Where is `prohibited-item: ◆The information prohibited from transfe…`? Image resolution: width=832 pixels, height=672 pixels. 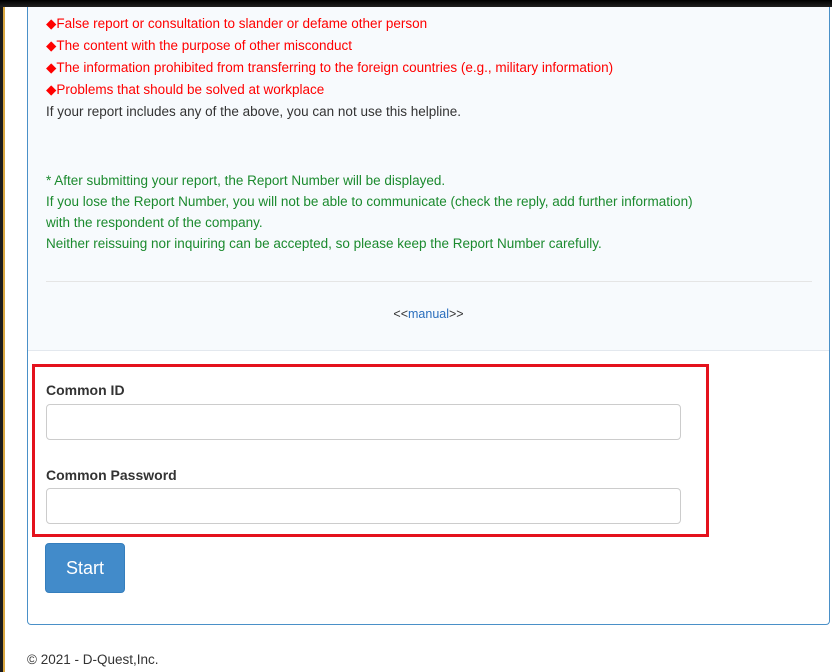
prohibited-item: ◆The information prohibited from transfe… is located at coordinates (330, 67).